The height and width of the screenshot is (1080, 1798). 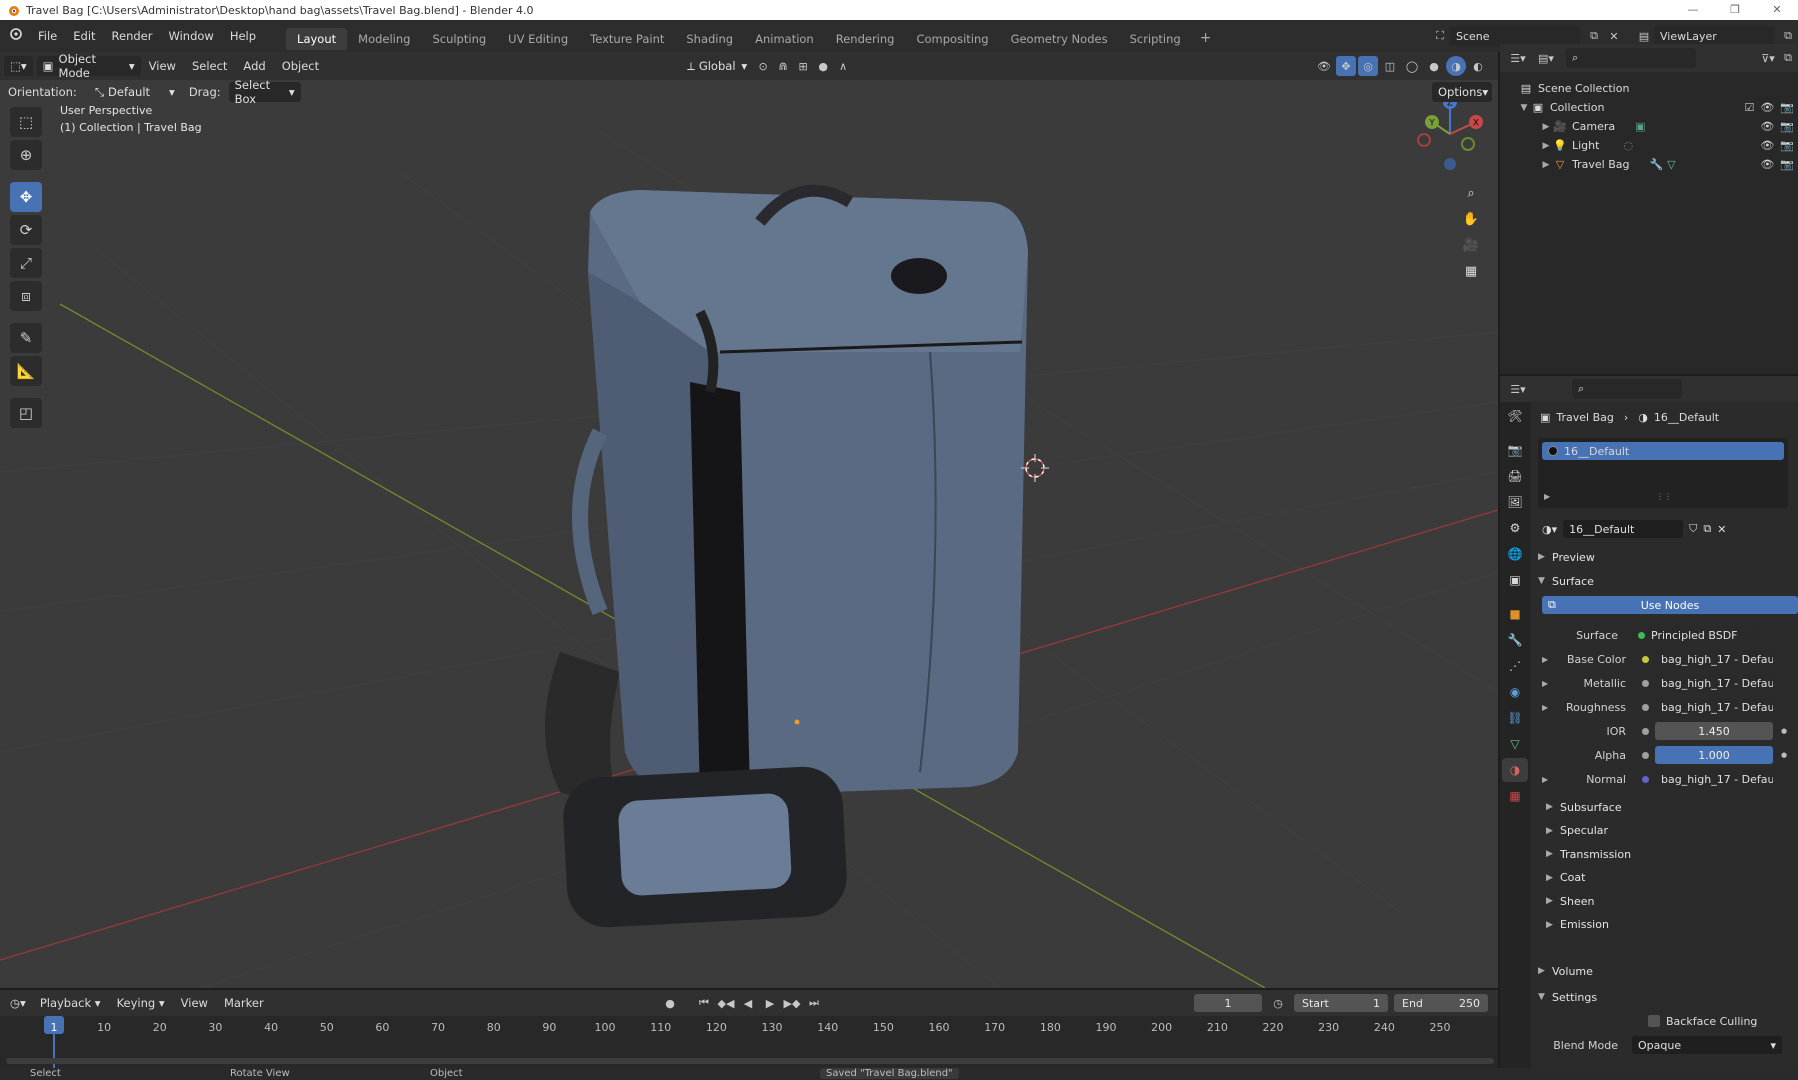 I want to click on workspace-tab-shading: Shading, so click(x=709, y=39).